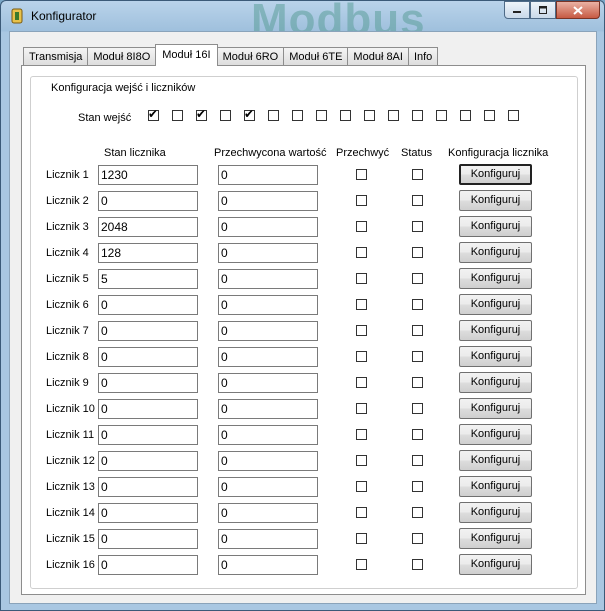  Describe the element at coordinates (578, 10) in the screenshot. I see `close-button` at that location.